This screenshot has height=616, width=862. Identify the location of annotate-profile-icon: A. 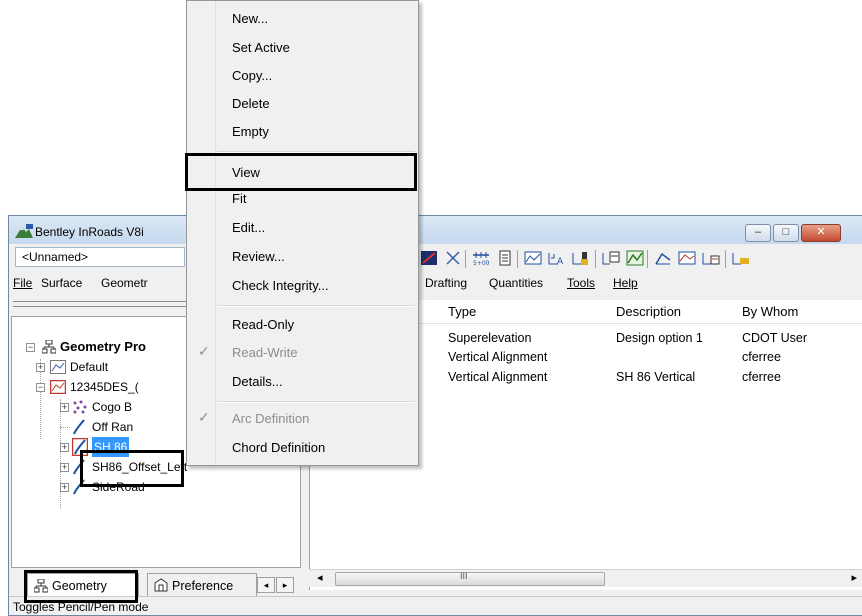
(557, 258).